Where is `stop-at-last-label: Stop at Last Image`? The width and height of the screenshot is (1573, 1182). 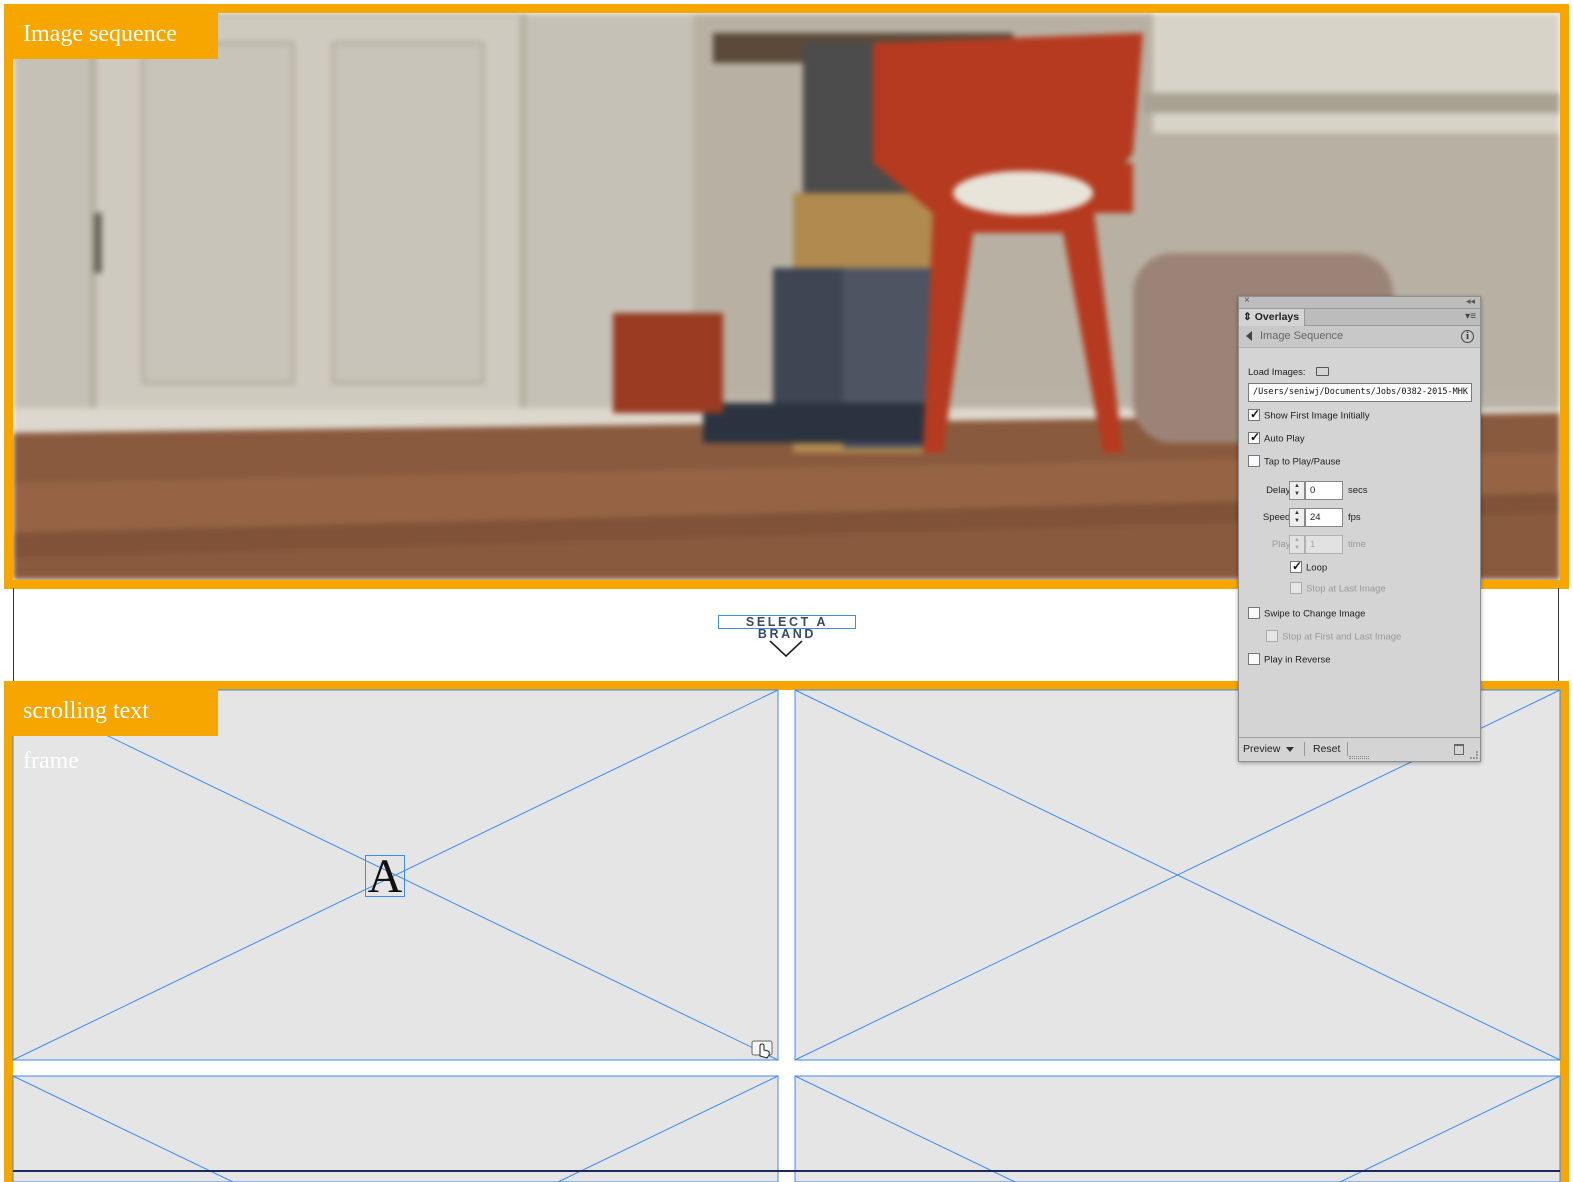 stop-at-last-label: Stop at Last Image is located at coordinates (1346, 589).